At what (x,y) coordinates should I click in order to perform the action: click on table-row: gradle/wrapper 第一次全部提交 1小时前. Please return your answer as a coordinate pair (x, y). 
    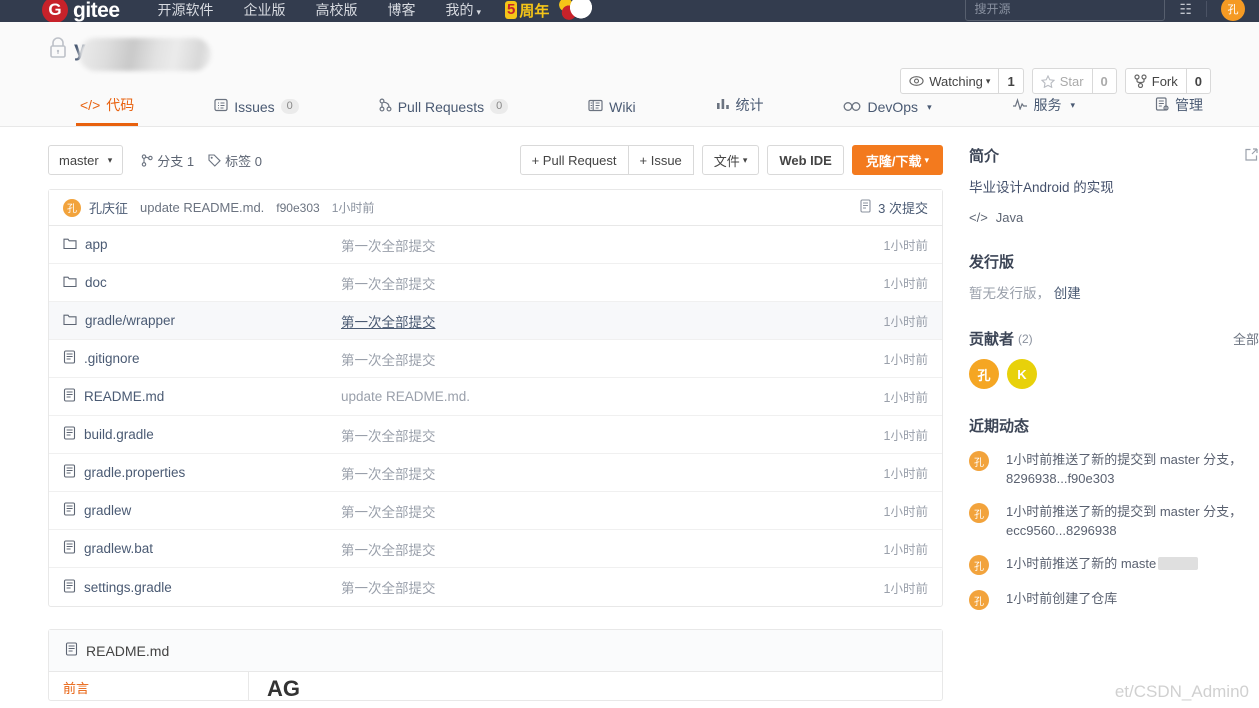
    Looking at the image, I should click on (495, 321).